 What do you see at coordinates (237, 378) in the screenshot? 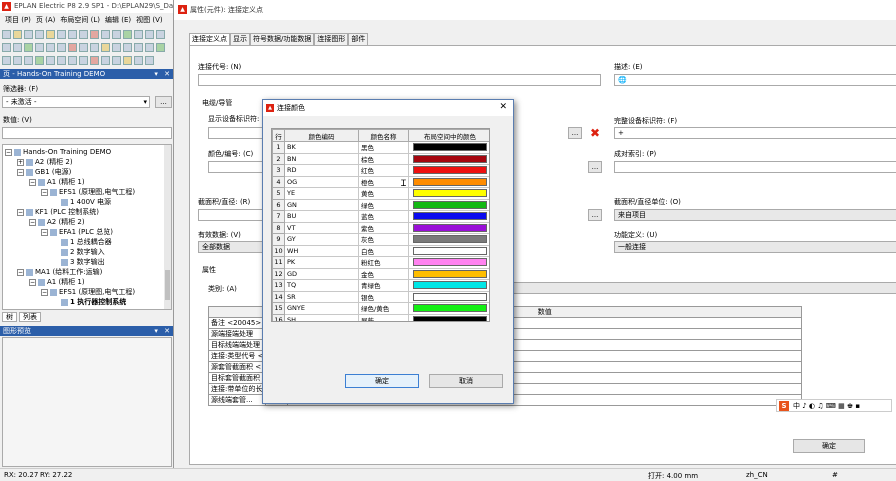
I see `attr-row: 目标套管截面积` at bounding box center [237, 378].